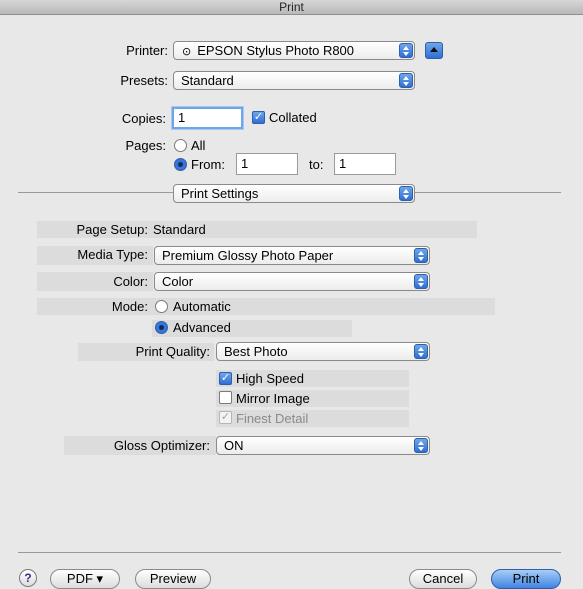  I want to click on finest-detail-checkbox: ✓, so click(225, 417).